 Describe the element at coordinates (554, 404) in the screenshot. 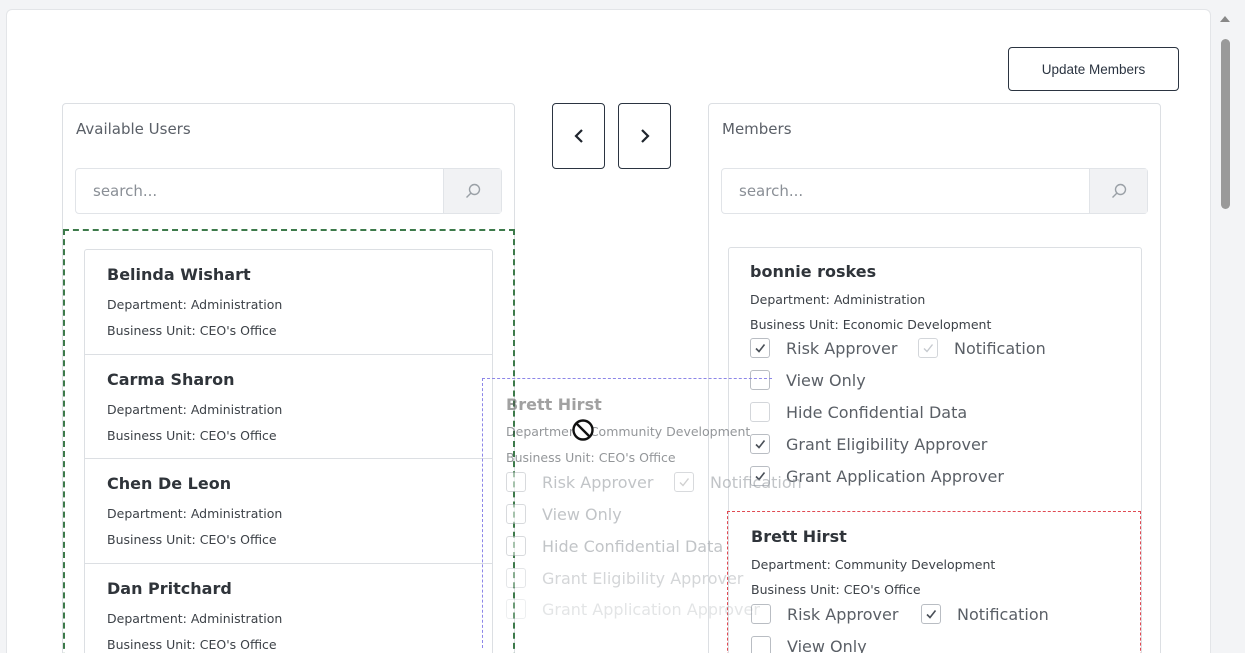

I see `ghost-name: Brett Hirst` at that location.